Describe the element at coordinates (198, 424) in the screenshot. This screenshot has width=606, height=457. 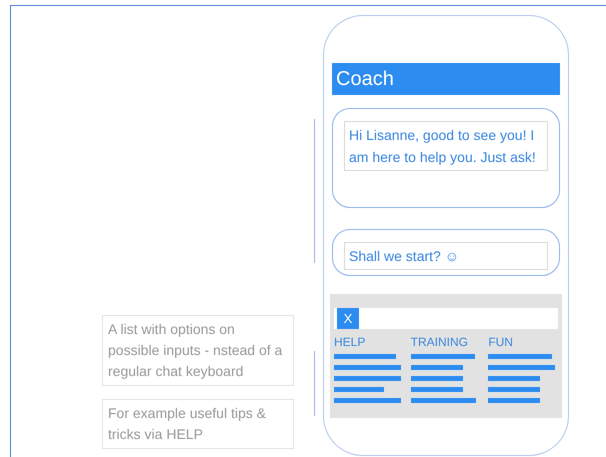
I see `annotation-note: For example useful tips & tricks via HELP` at that location.